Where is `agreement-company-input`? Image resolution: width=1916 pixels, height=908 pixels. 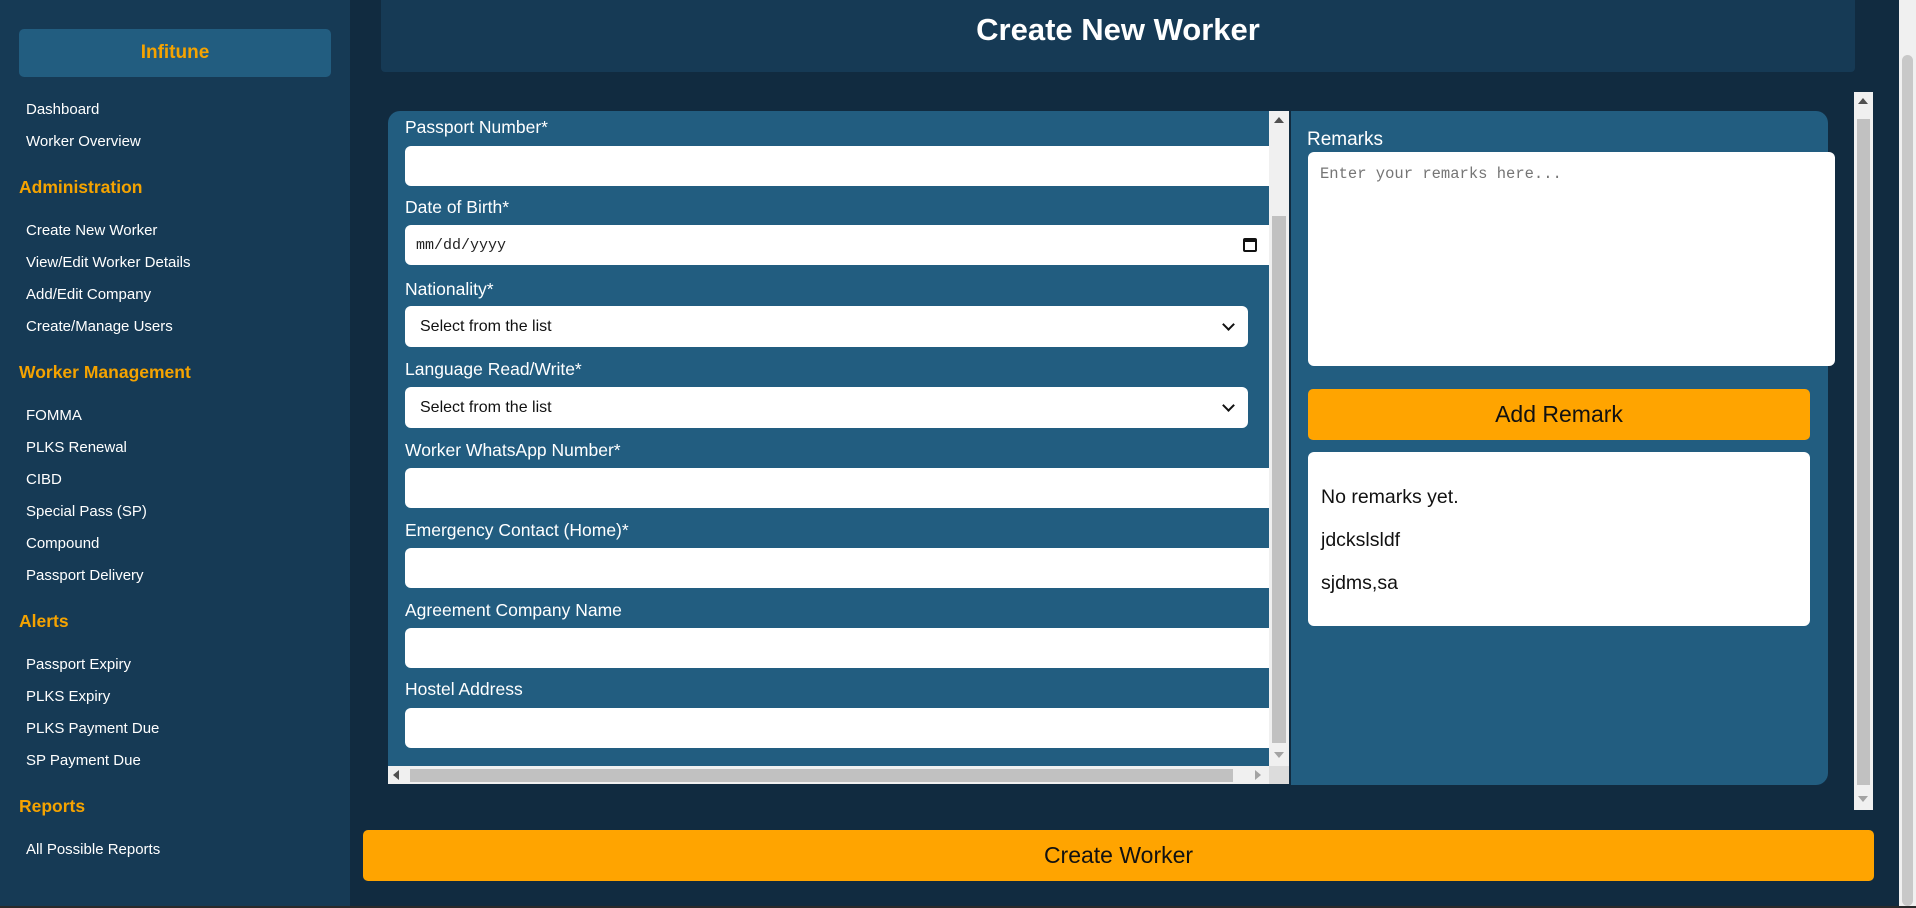
agreement-company-input is located at coordinates (837, 648).